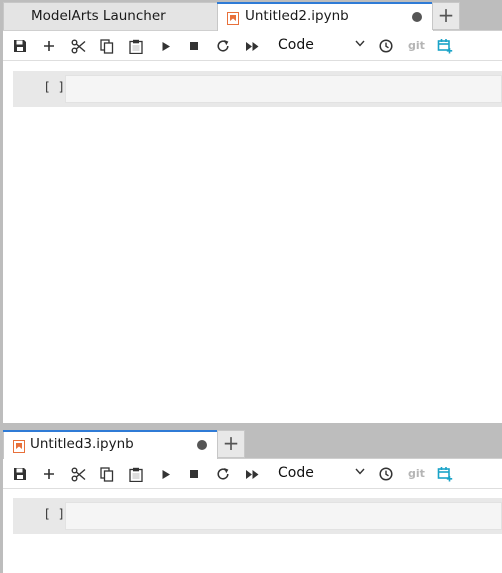 The width and height of the screenshot is (502, 573). I want to click on tab-untitled2: Untitled2.ipynb, so click(325, 16).